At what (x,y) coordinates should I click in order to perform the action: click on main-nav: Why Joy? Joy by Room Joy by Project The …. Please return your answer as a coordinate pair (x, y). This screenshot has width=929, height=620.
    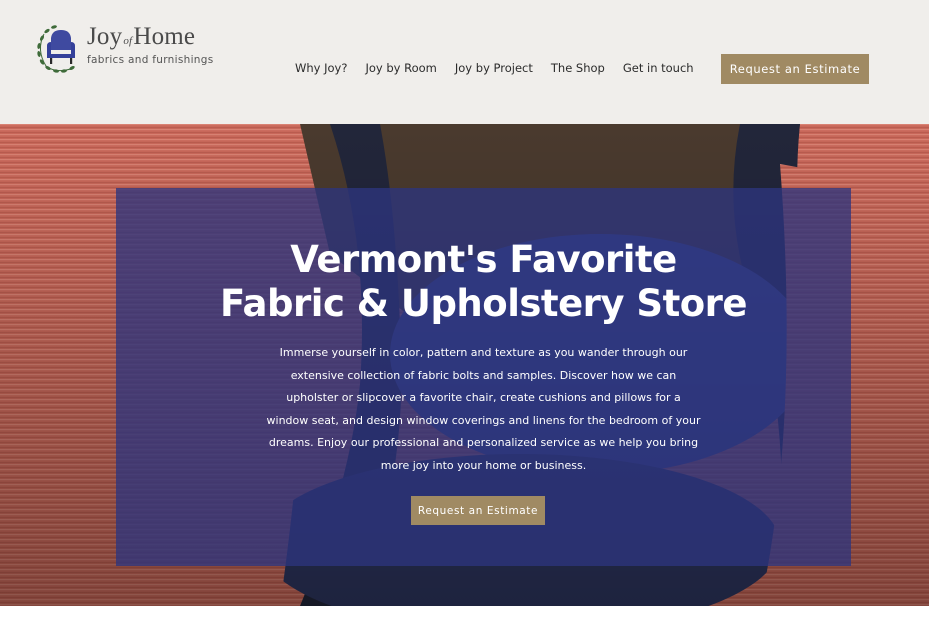
    Looking at the image, I should click on (503, 68).